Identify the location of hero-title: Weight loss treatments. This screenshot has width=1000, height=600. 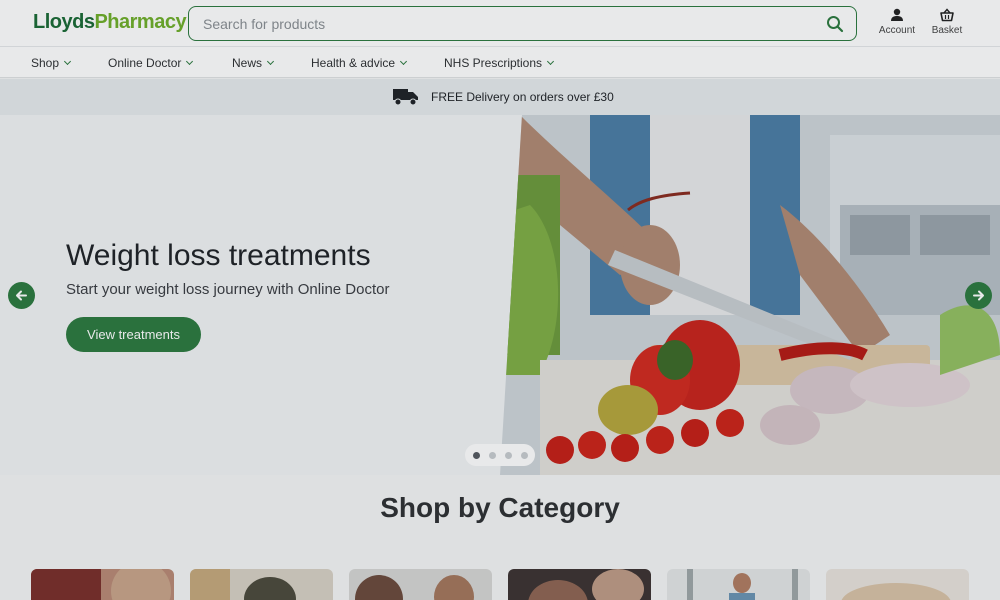
(218, 255).